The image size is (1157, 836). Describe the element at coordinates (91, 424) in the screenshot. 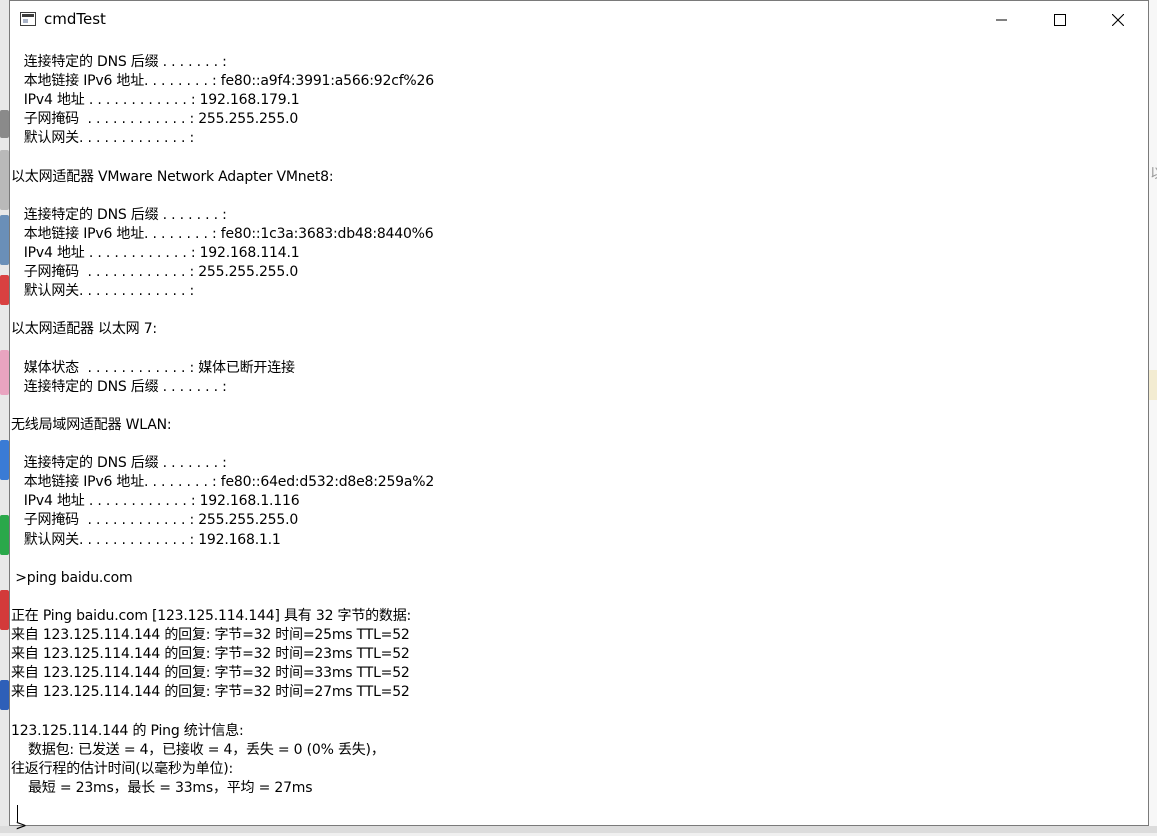

I see `console-line: 无线局域网适配器 WLAN:` at that location.